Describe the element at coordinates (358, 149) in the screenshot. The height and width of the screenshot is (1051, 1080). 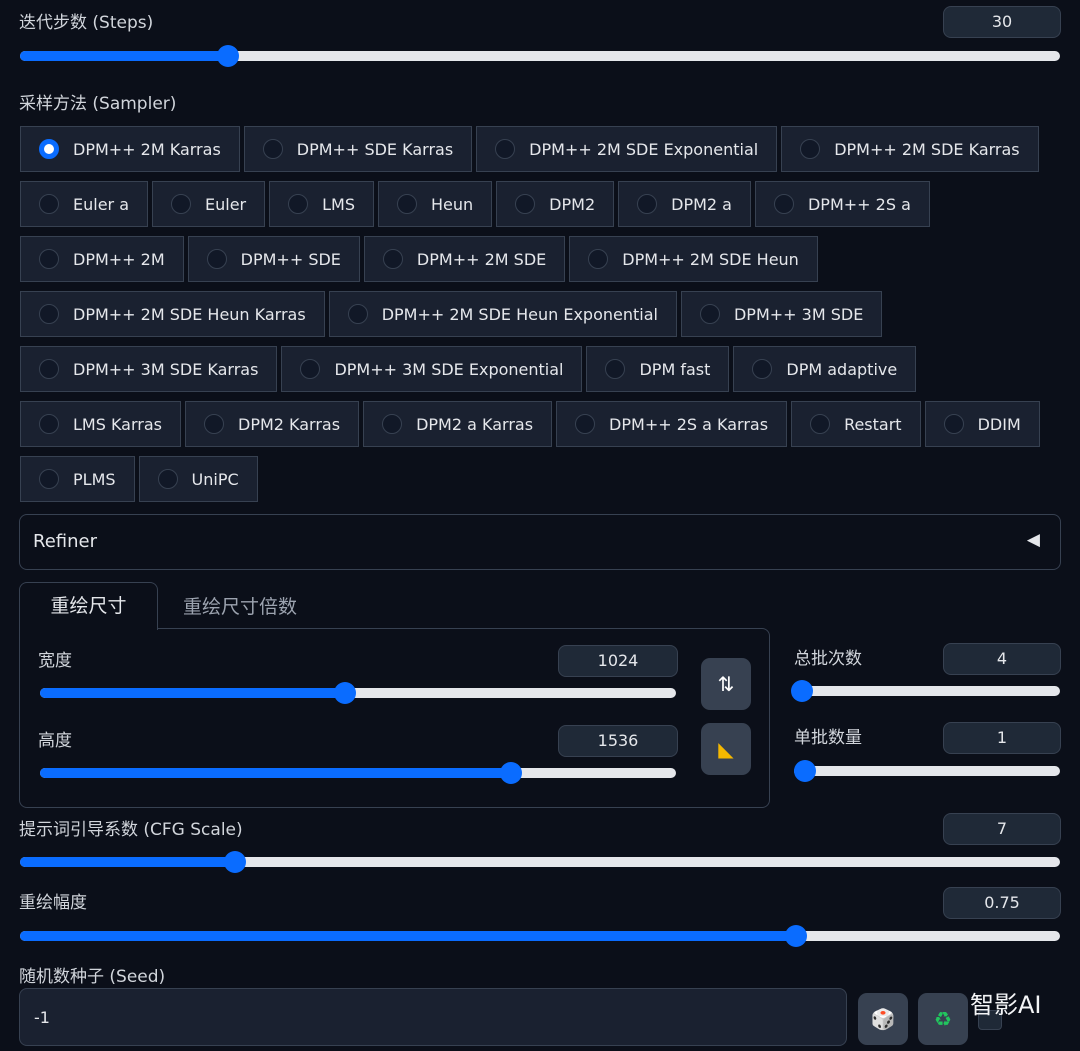
I see `sampler-option: DPM++ SDE Karras` at that location.